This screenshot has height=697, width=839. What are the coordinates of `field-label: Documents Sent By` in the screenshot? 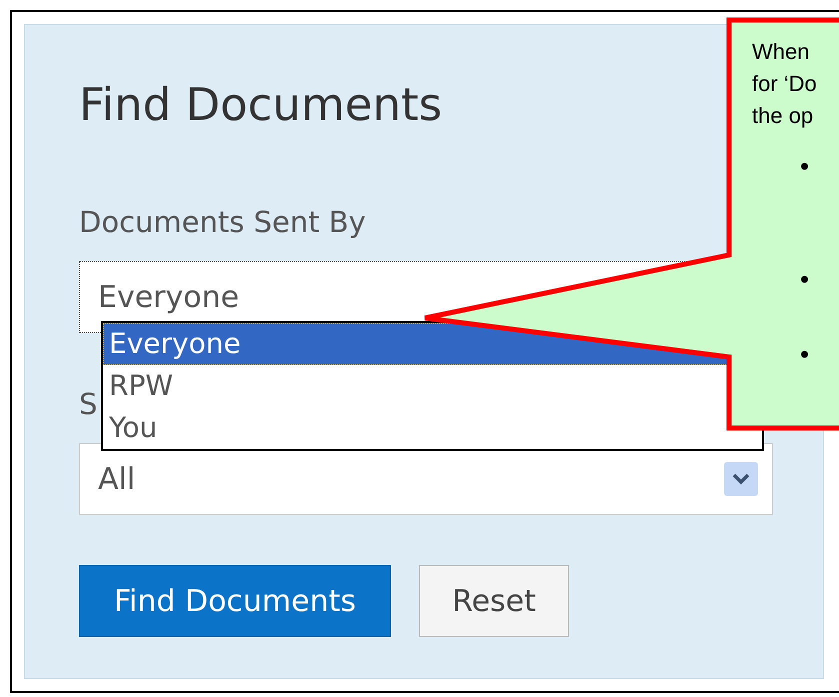 It's located at (222, 222).